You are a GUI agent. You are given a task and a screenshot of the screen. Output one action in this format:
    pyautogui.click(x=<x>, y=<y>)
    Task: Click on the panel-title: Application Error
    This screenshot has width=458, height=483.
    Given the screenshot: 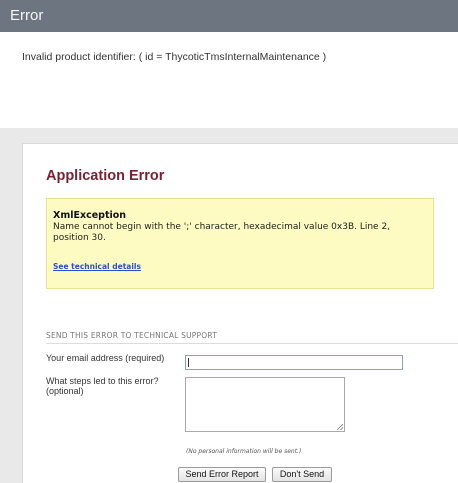 What is the action you would take?
    pyautogui.click(x=105, y=176)
    